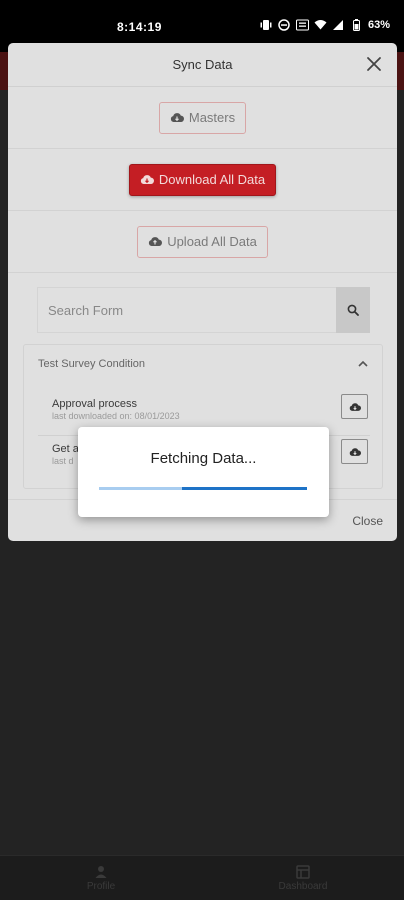 Image resolution: width=404 pixels, height=900 pixels. I want to click on upload-all-button: Upload All Data, so click(202, 241).